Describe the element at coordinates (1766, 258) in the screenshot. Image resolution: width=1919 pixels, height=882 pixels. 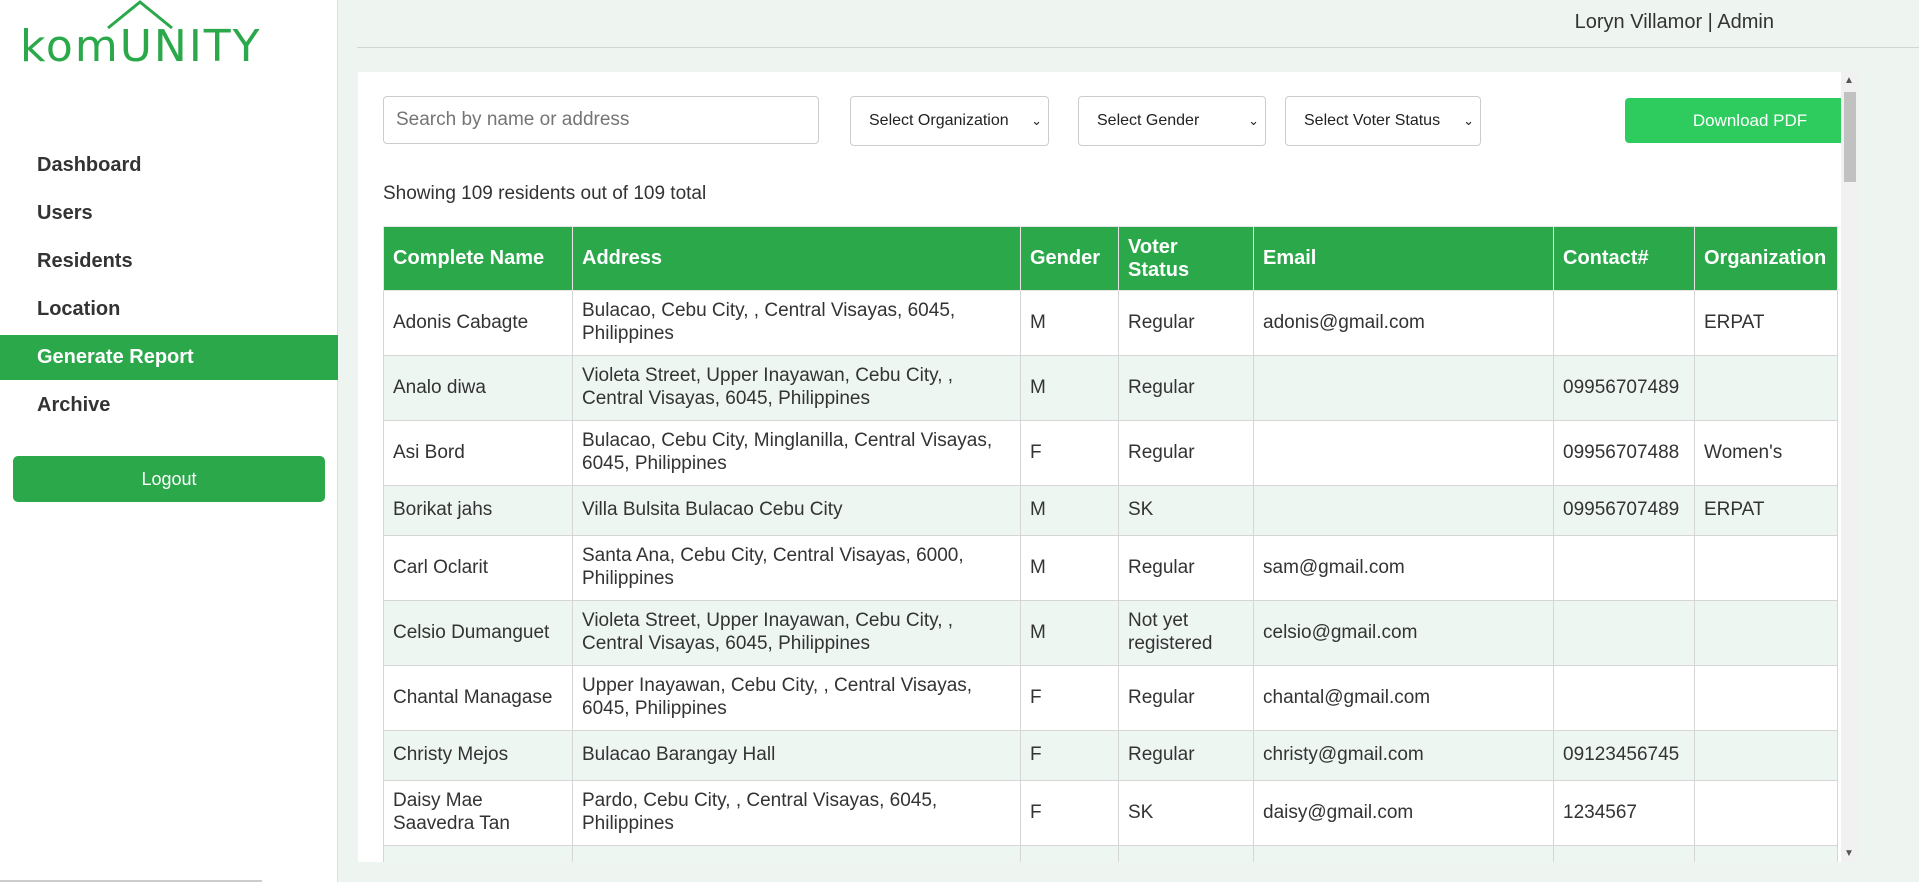
I see `column-header-organization: Organization` at that location.